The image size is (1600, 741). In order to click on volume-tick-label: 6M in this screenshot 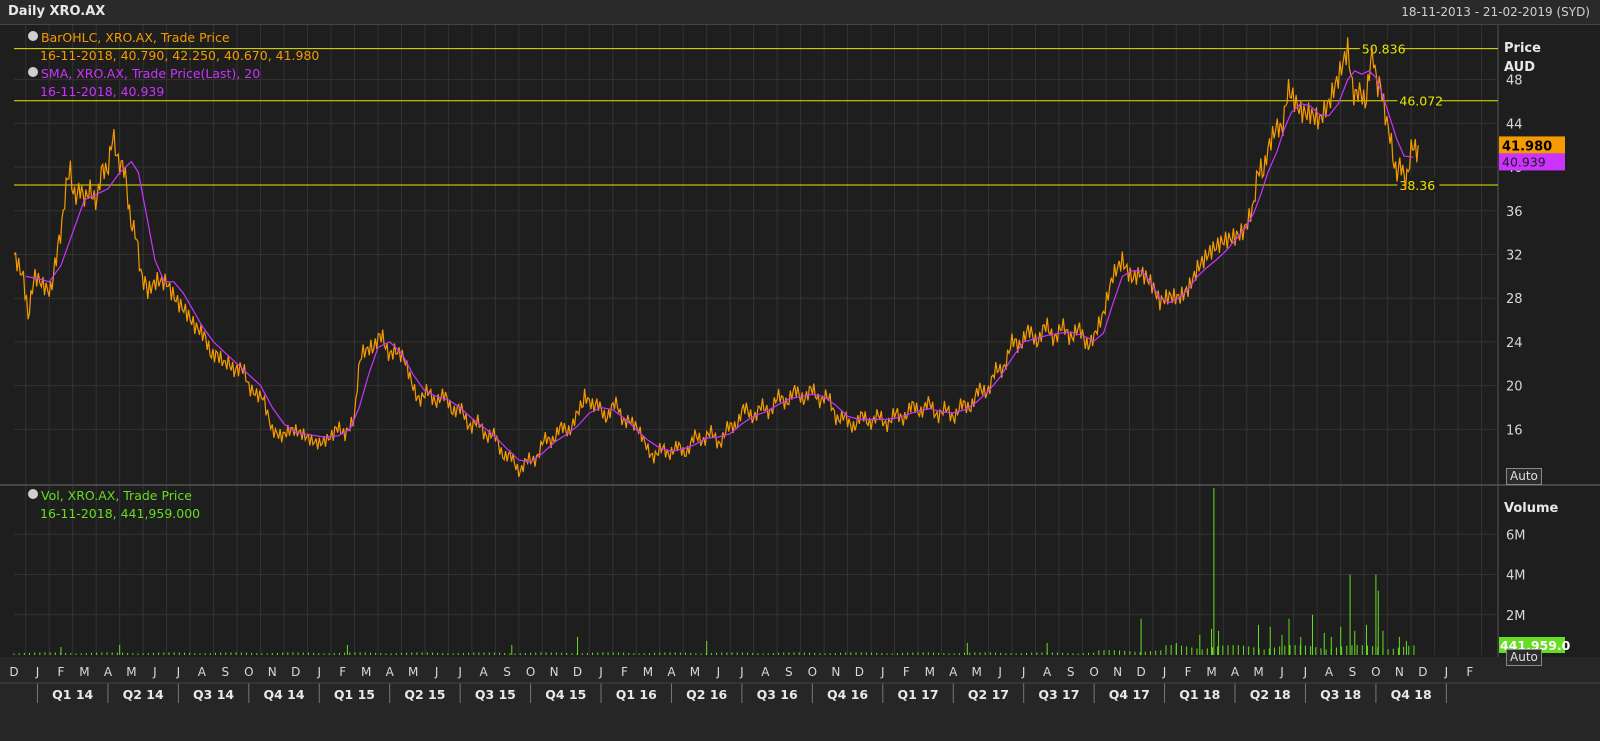, I will do `click(1516, 535)`.